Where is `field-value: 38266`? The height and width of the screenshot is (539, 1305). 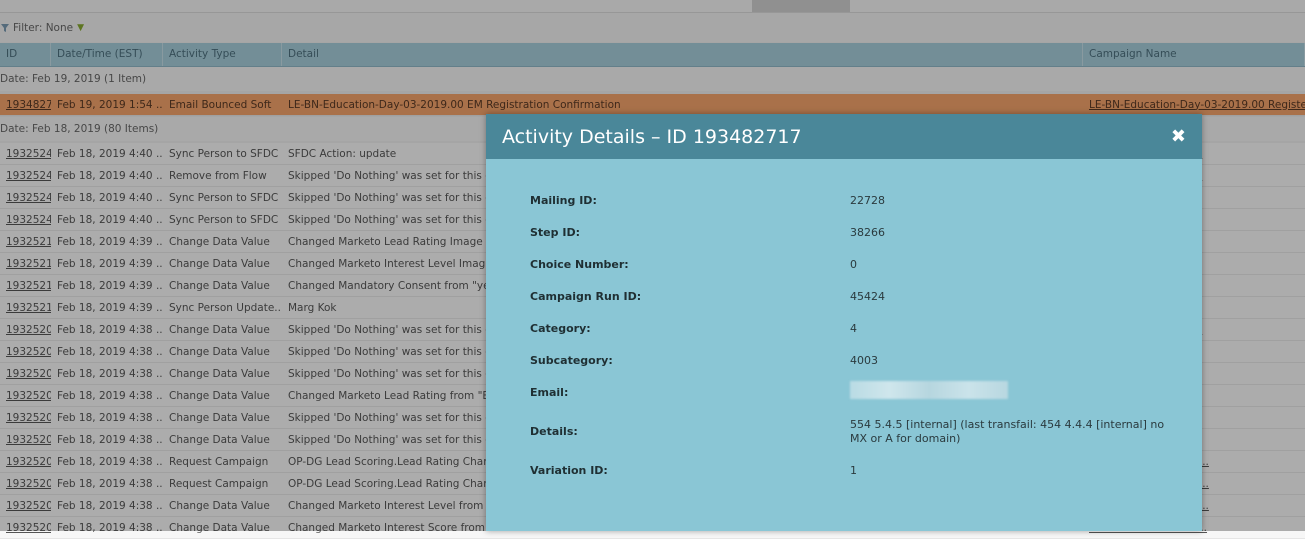 field-value: 38266 is located at coordinates (867, 232).